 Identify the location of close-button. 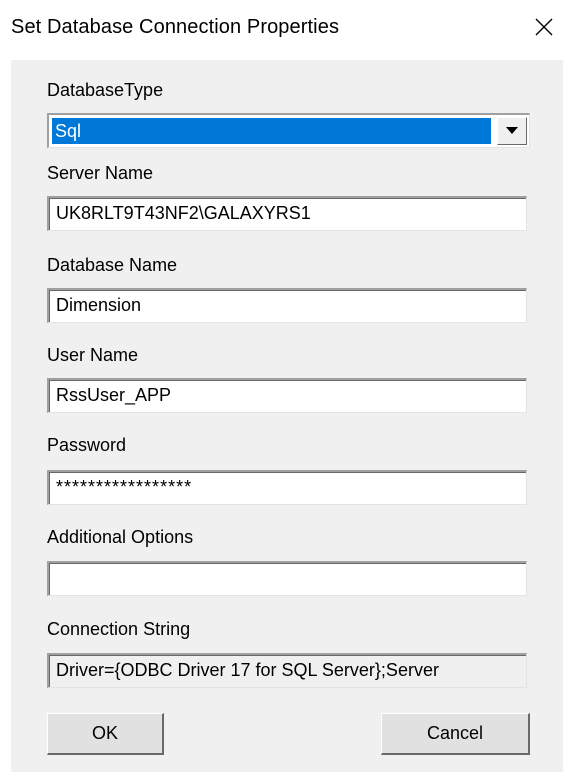
(544, 29).